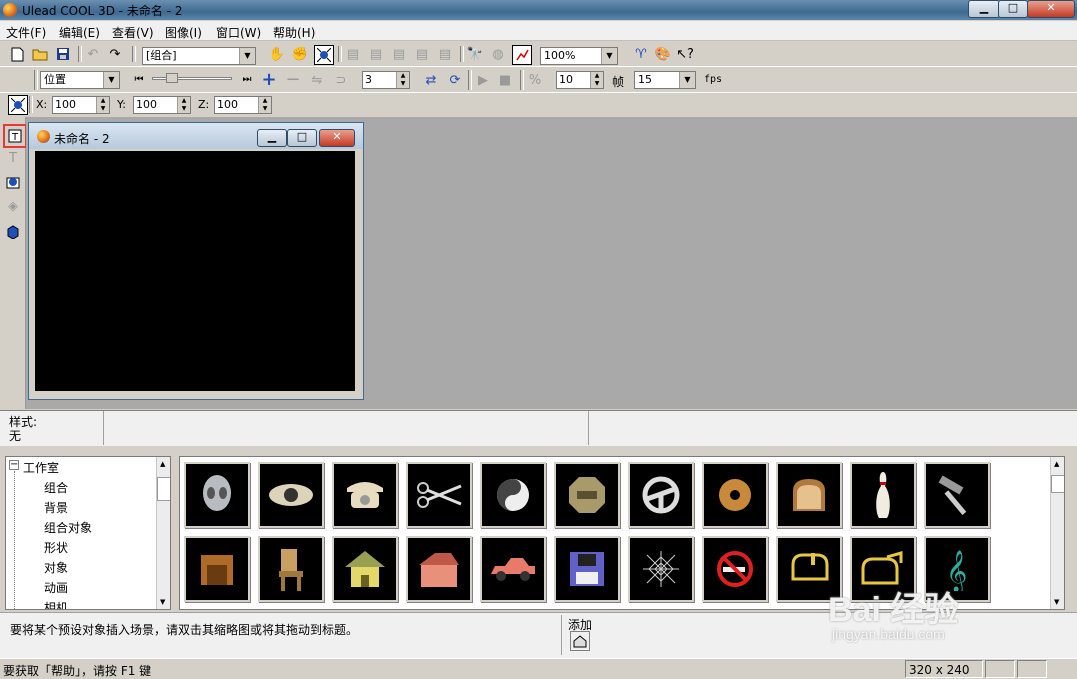 Image resolution: width=1077 pixels, height=679 pixels. What do you see at coordinates (365, 569) in the screenshot?
I see `thumbnail-house-yellow` at bounding box center [365, 569].